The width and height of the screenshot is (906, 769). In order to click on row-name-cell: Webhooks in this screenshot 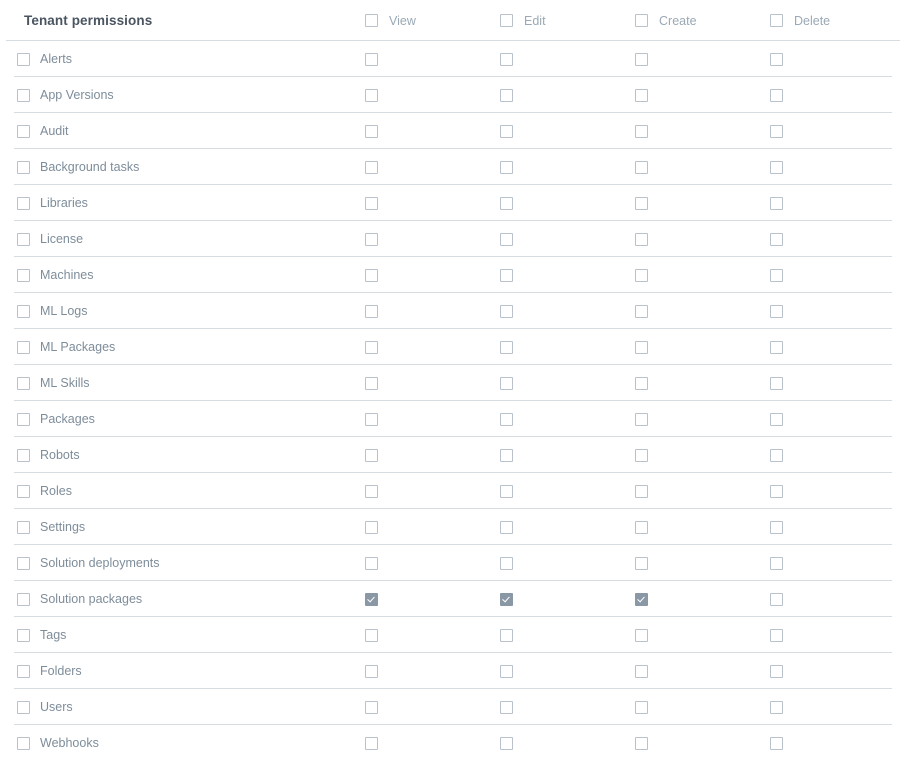, I will do `click(58, 743)`.